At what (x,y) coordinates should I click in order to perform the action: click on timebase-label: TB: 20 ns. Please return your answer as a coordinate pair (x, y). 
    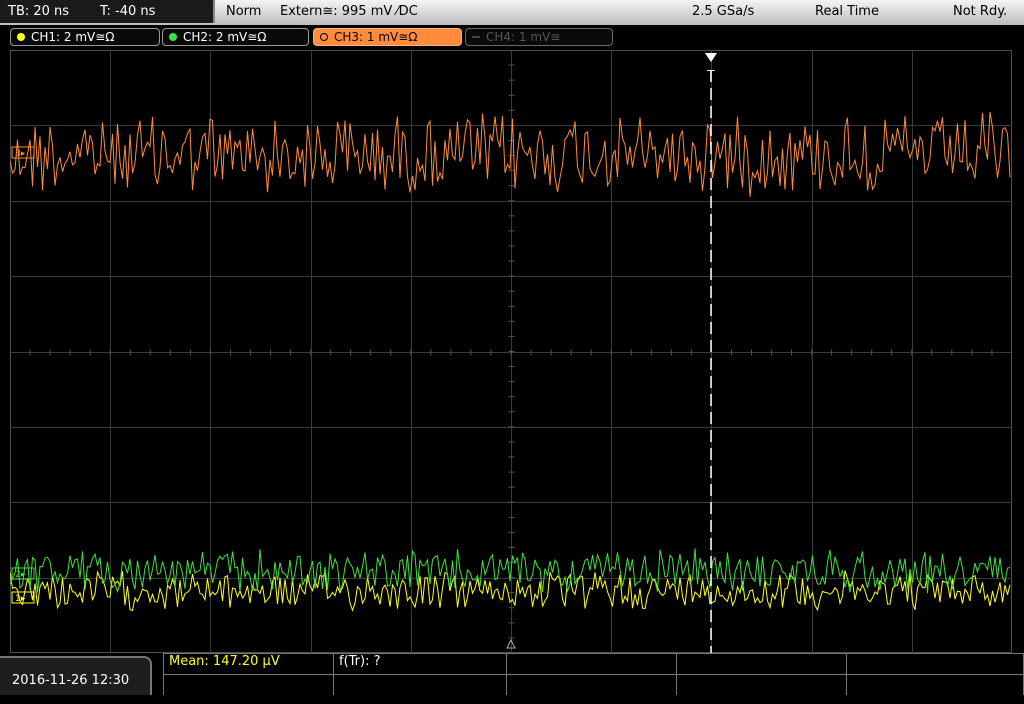
    Looking at the image, I should click on (39, 11).